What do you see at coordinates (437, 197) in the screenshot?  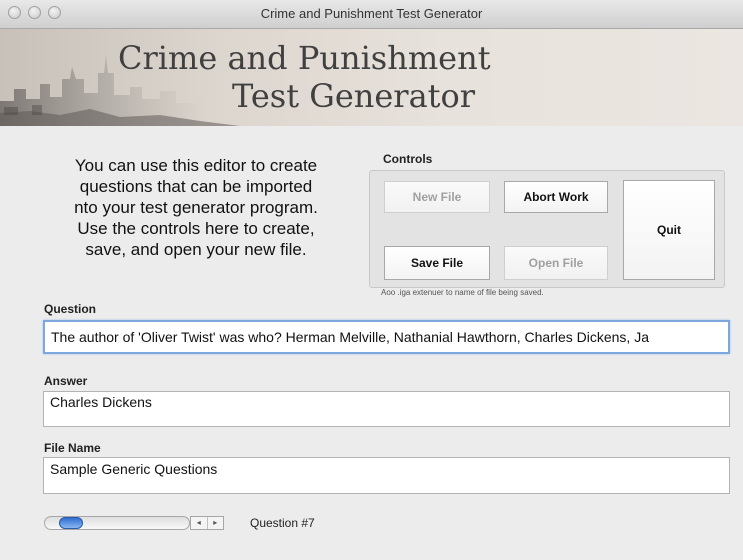 I see `new-file-button: New File` at bounding box center [437, 197].